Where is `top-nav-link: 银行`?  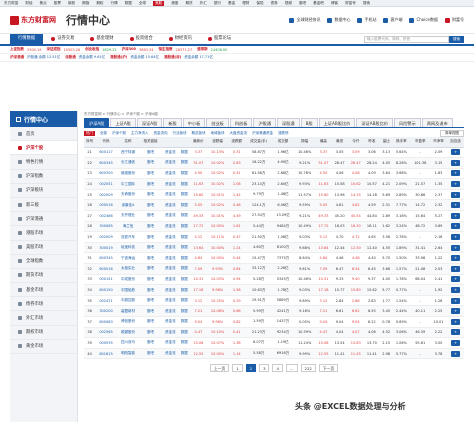
top-nav-link: 银行 is located at coordinates (217, 3).